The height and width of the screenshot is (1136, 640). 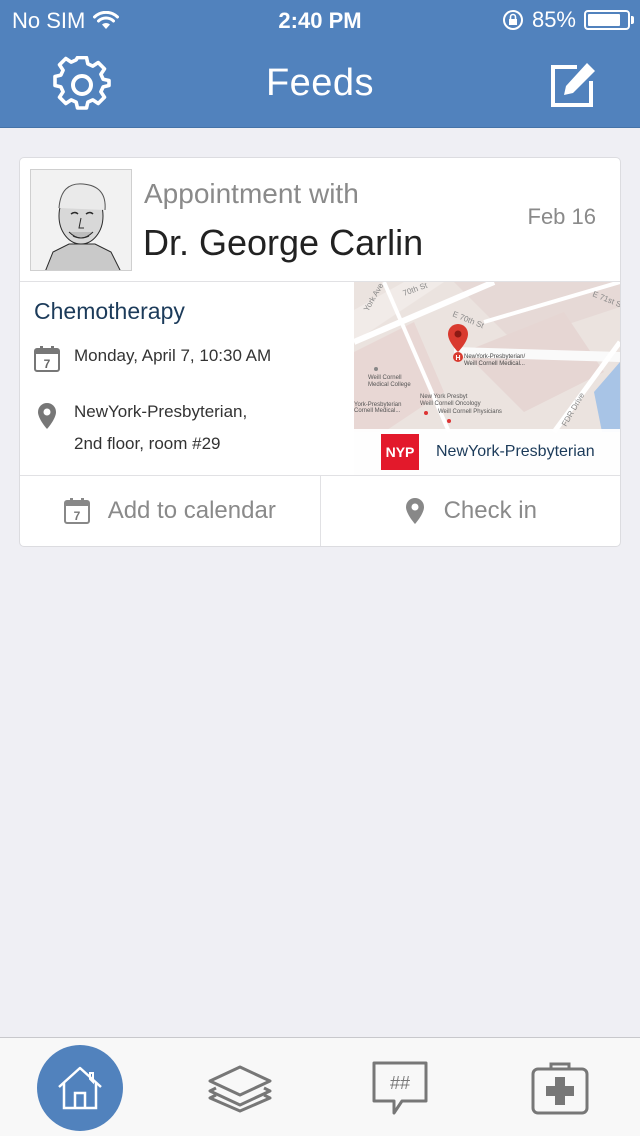 I want to click on layers-icon, so click(x=240, y=1088).